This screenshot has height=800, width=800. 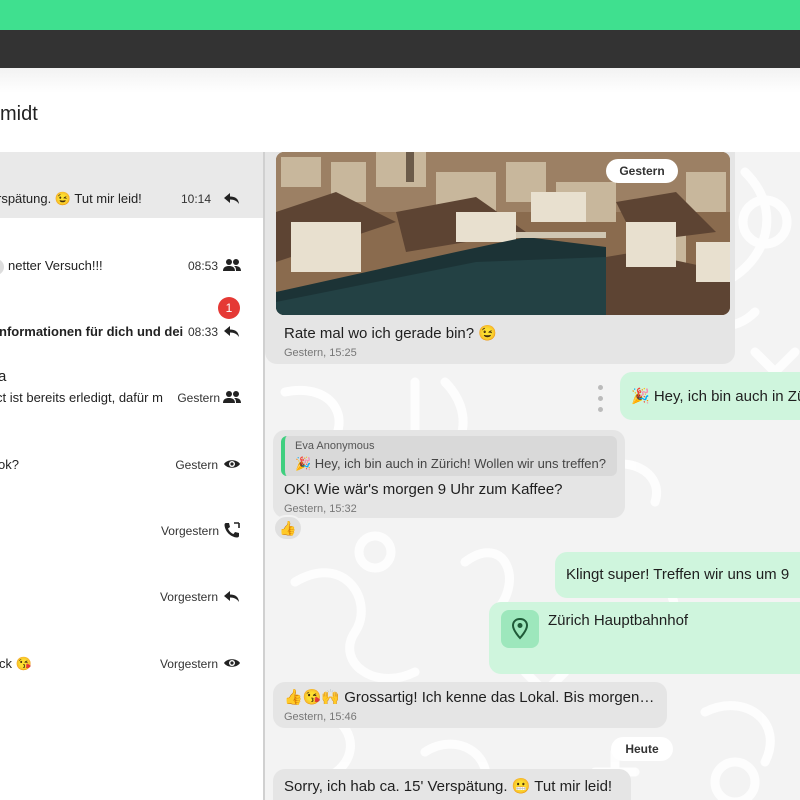 What do you see at coordinates (320, 353) in the screenshot?
I see `message-timestamp: Gestern, 15:25` at bounding box center [320, 353].